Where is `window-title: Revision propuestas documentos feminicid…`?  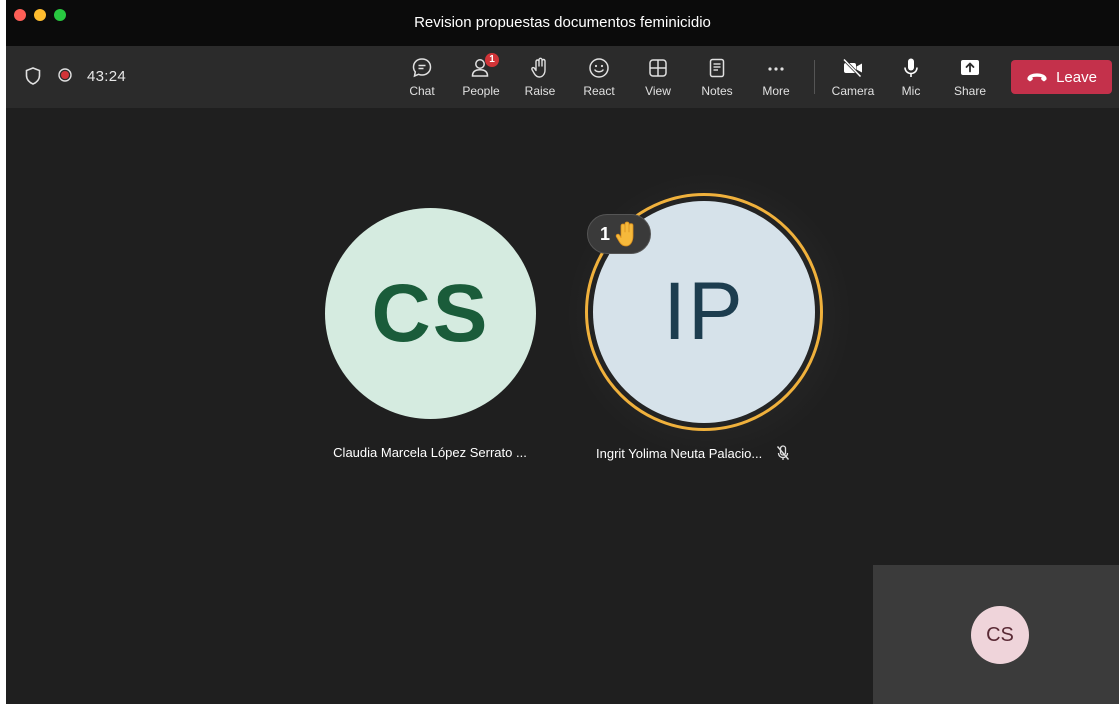 window-title: Revision propuestas documentos feminicid… is located at coordinates (562, 22).